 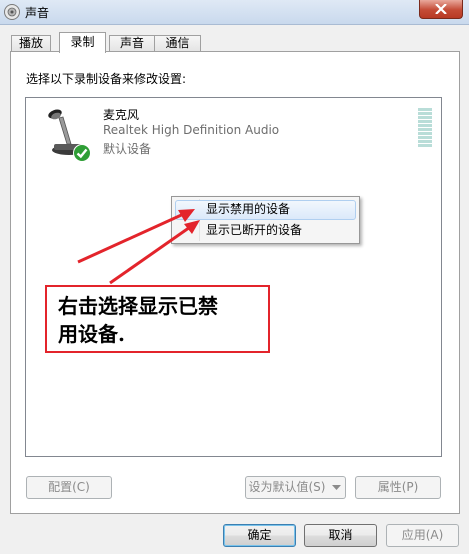 I want to click on close-icon, so click(x=441, y=9).